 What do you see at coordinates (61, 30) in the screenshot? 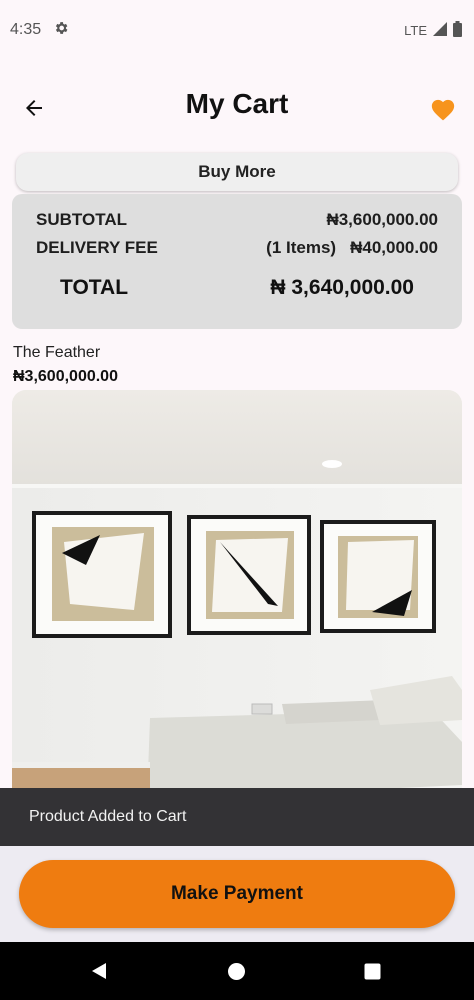
I see `settings-icon` at bounding box center [61, 30].